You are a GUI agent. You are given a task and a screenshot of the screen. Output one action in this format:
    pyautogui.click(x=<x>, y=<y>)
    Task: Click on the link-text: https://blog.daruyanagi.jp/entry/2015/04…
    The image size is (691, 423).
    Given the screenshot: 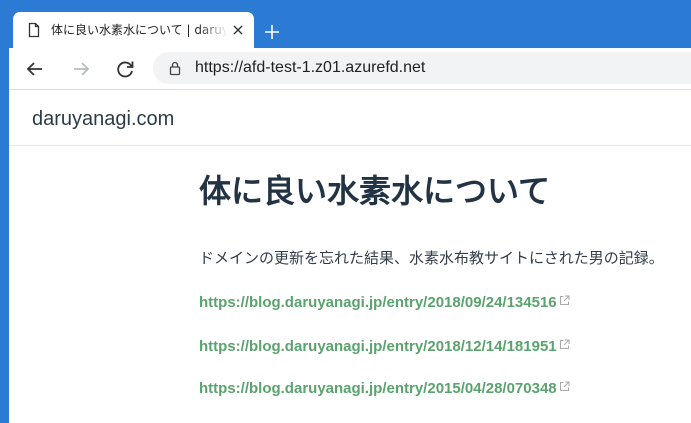 What is the action you would take?
    pyautogui.click(x=378, y=388)
    